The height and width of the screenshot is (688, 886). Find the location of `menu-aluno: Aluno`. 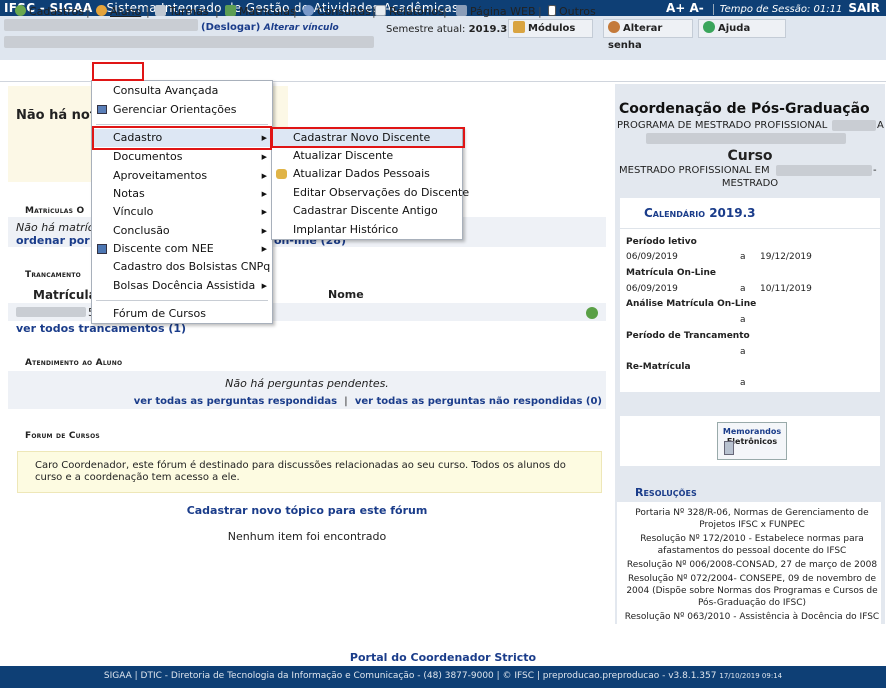

menu-aluno: Aluno is located at coordinates (118, 11).